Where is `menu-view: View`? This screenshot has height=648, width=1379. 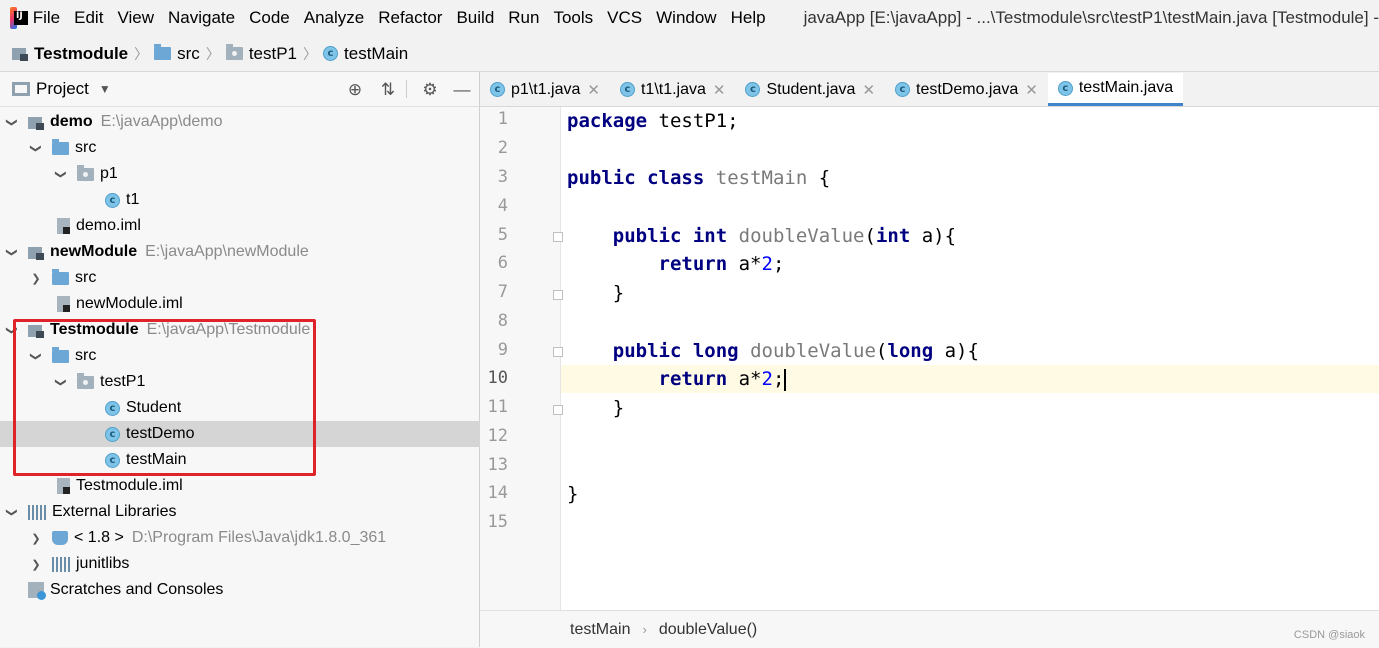 menu-view: View is located at coordinates (135, 18).